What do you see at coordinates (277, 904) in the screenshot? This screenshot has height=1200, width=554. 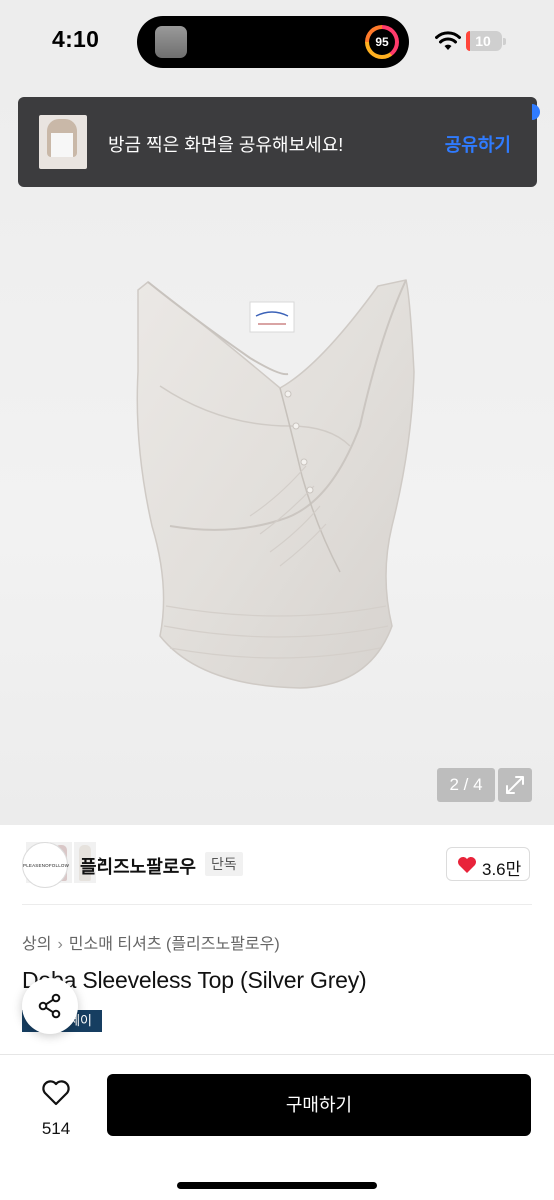 I see `section-divider` at bounding box center [277, 904].